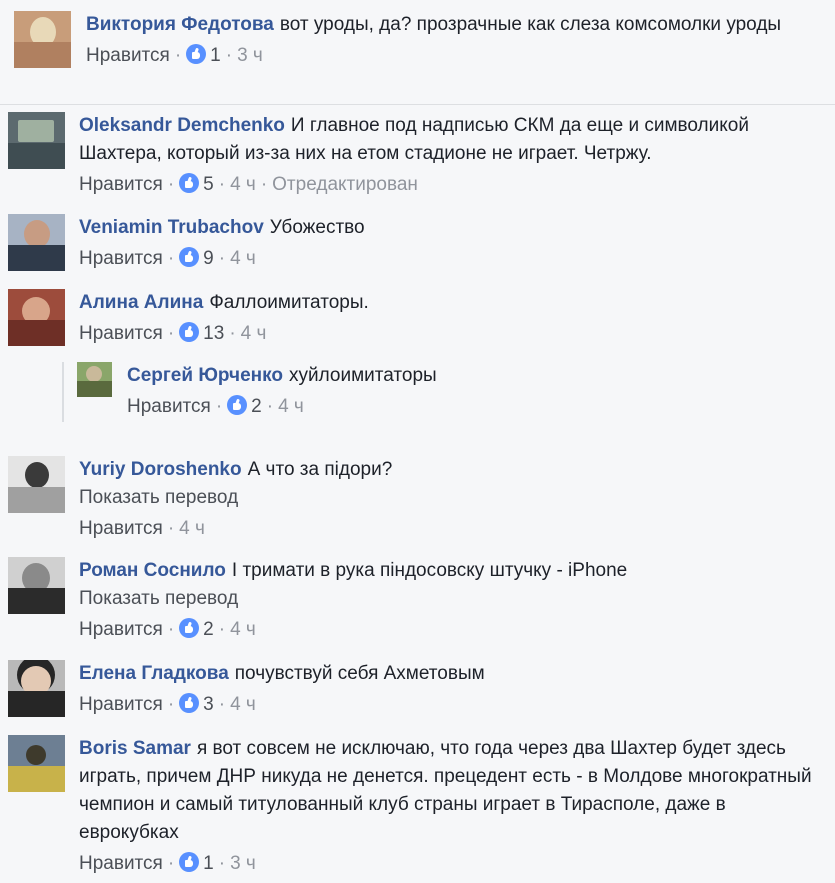  Describe the element at coordinates (452, 630) in the screenshot. I see `comment-meta: Нравится · 2 · 4 ч` at that location.